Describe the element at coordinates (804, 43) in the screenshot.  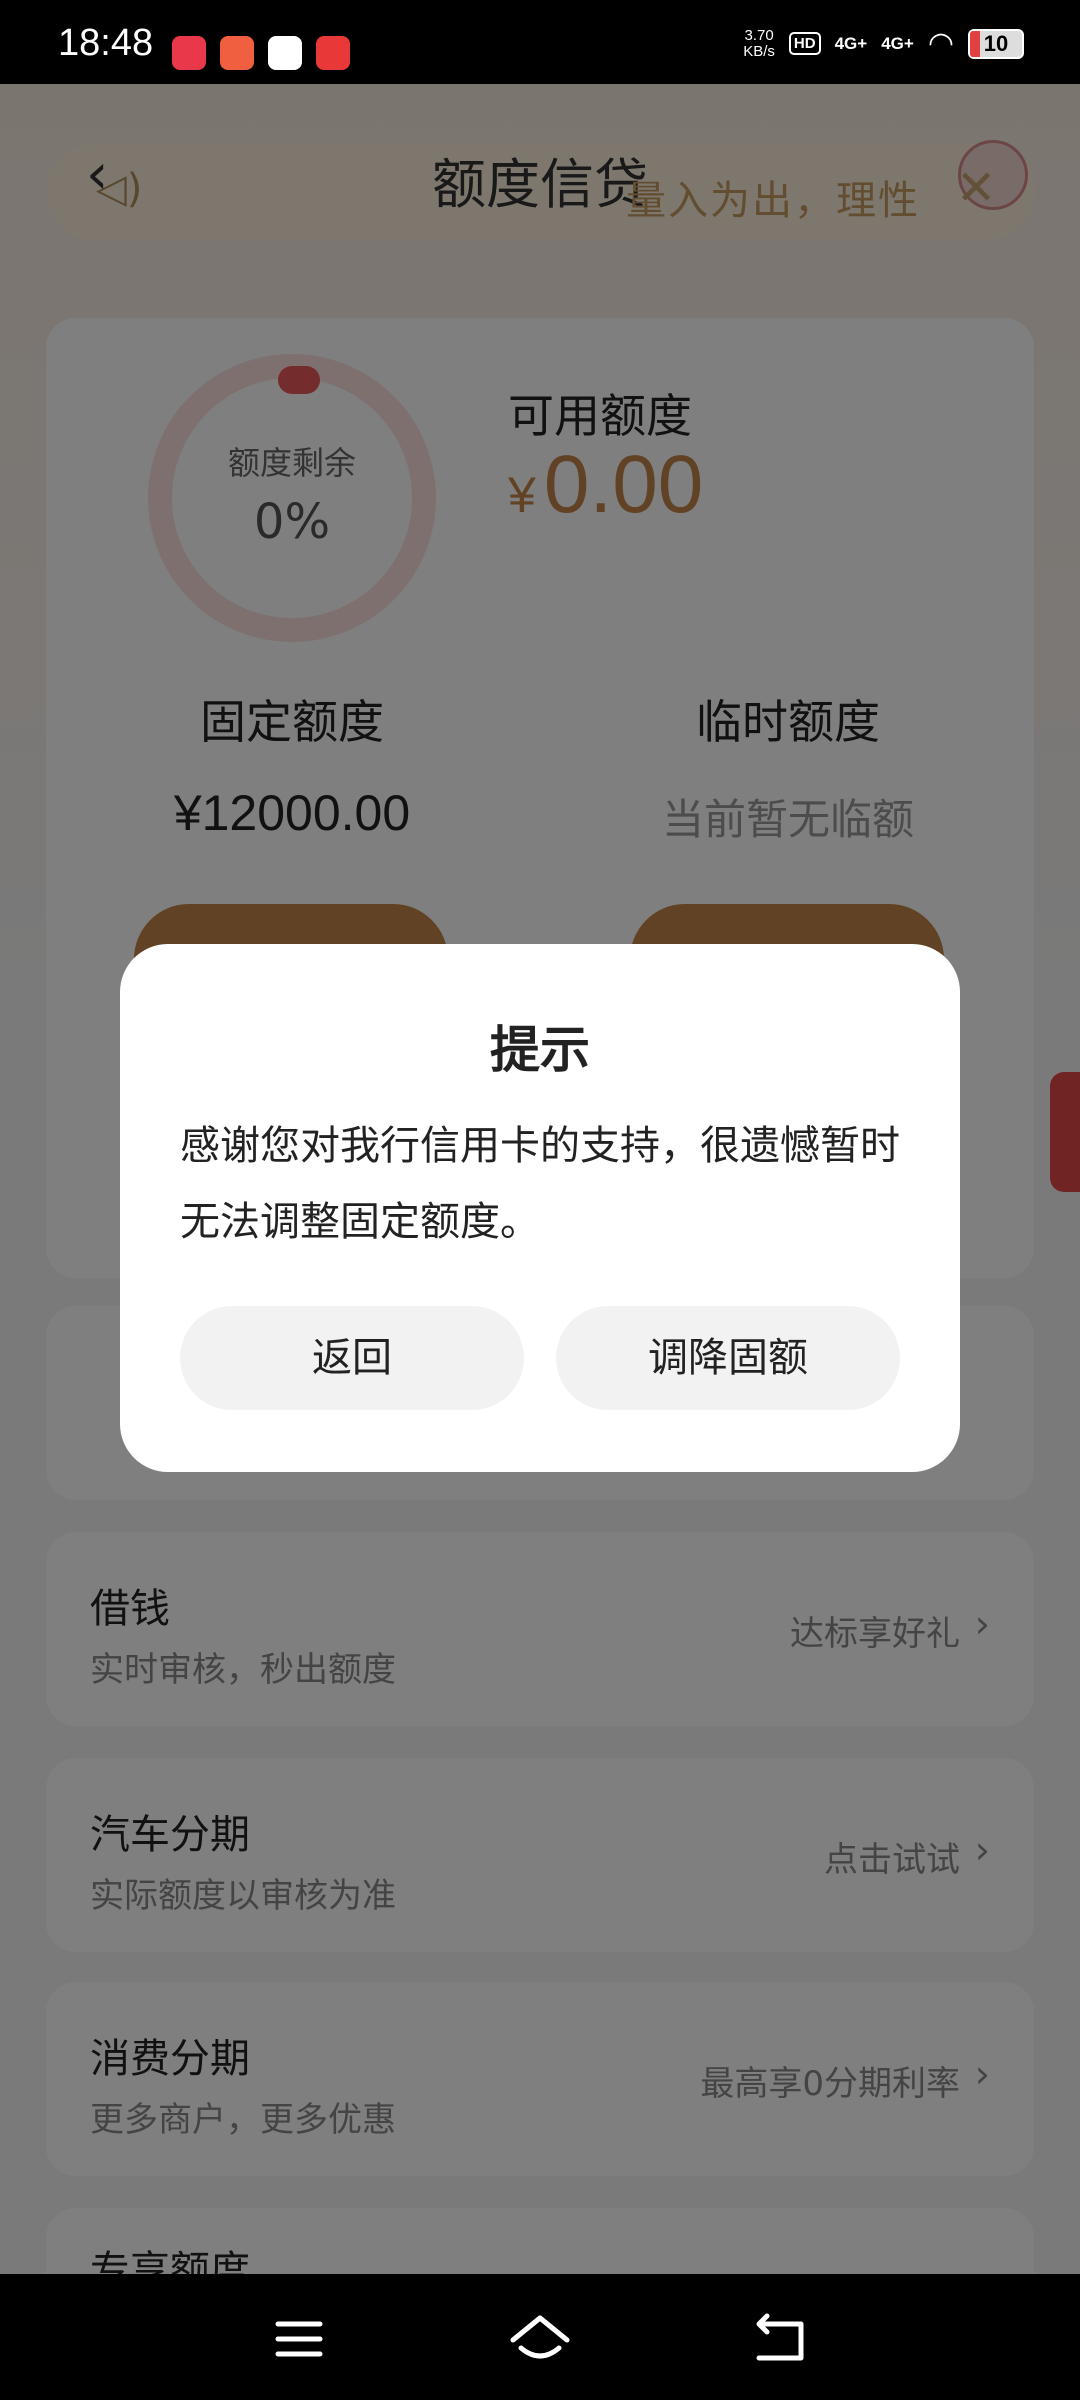
I see `hd-voice-icon: HD` at that location.